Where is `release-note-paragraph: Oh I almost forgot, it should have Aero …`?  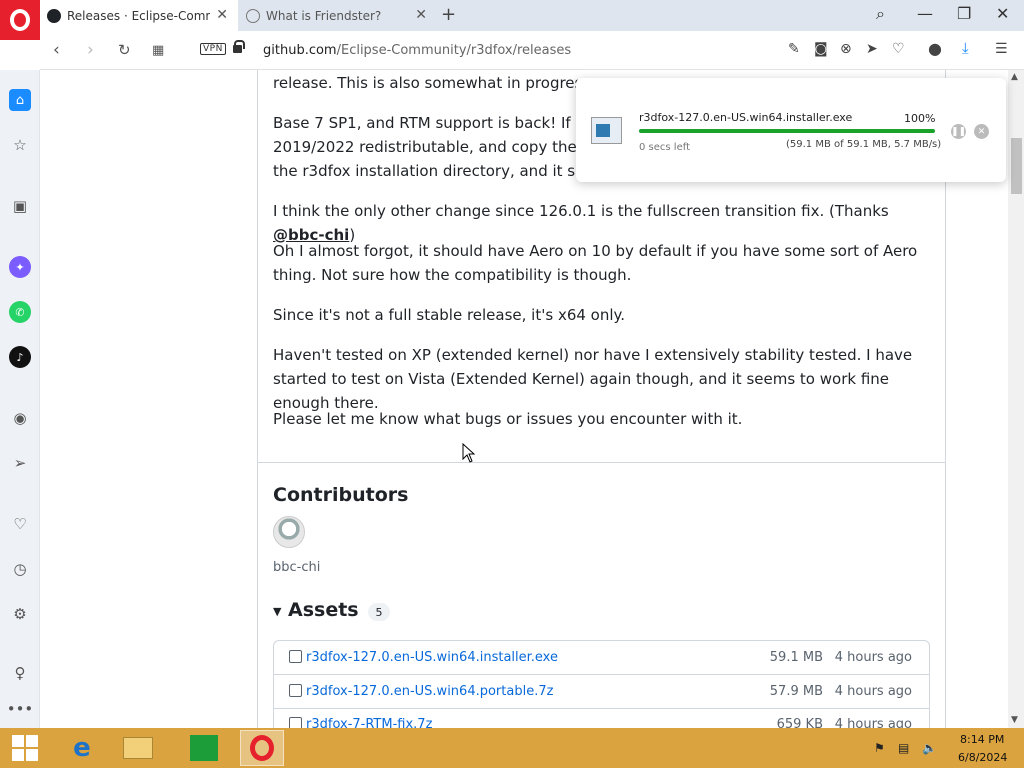 release-note-paragraph: Oh I almost forgot, it should have Aero … is located at coordinates (595, 263).